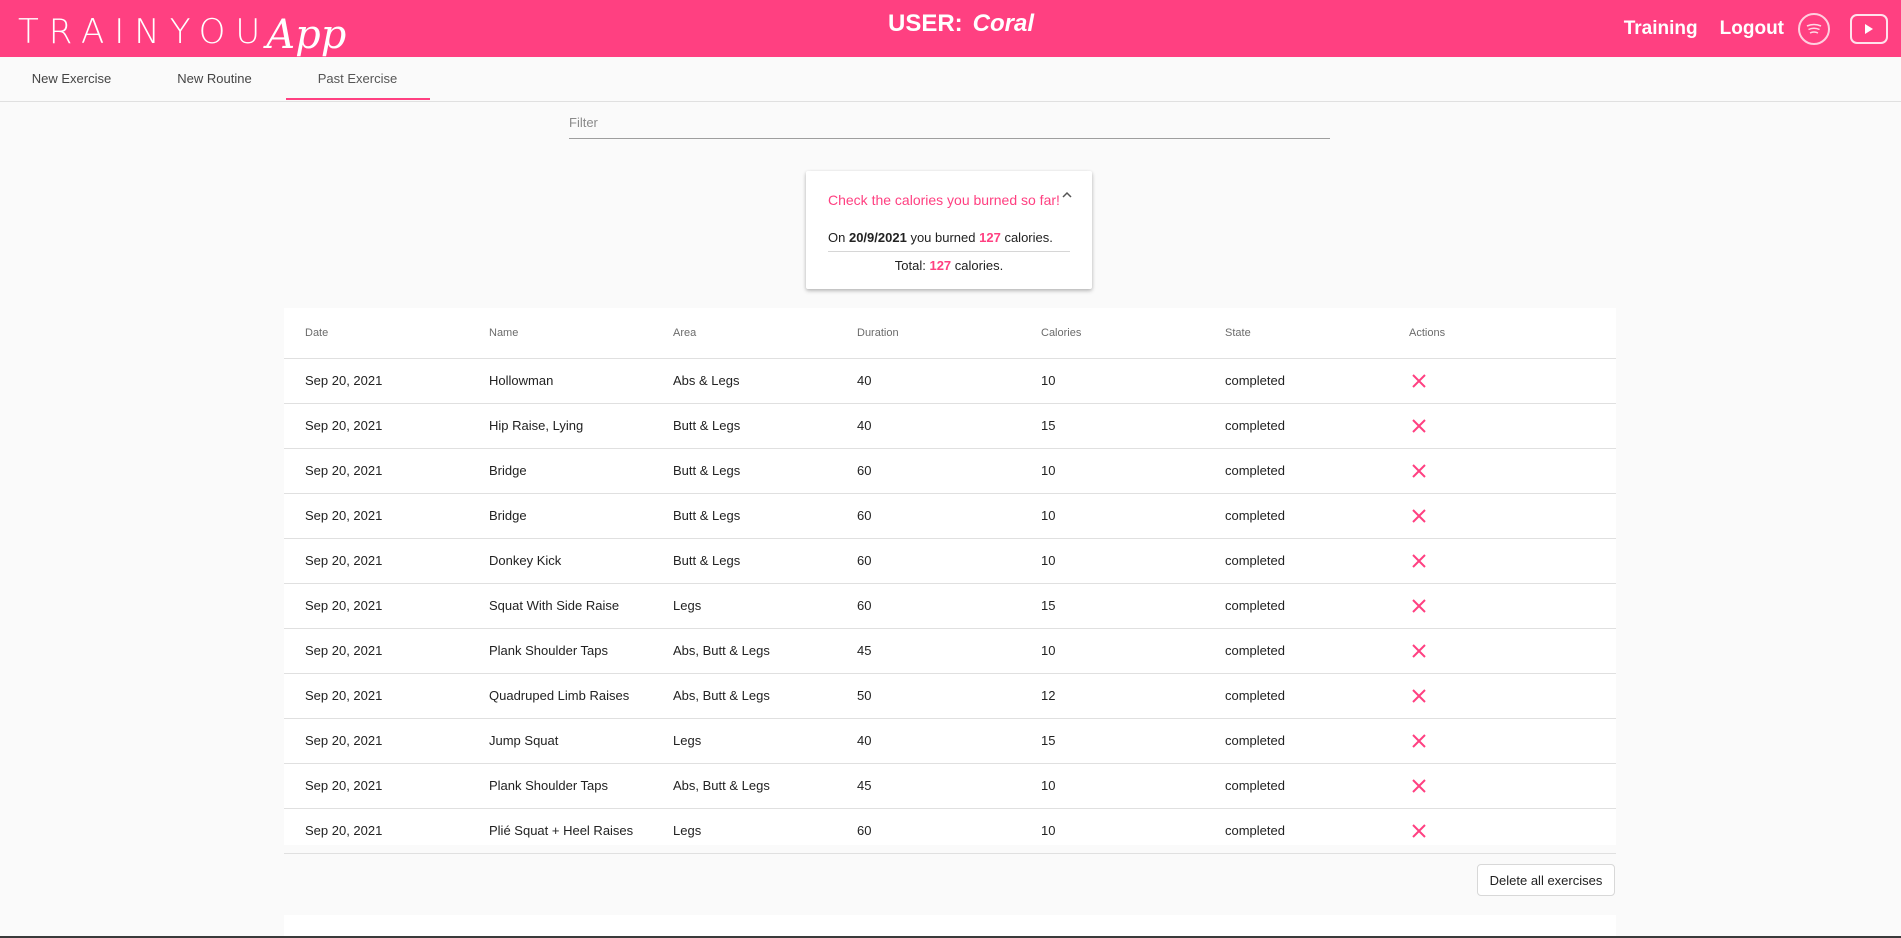 The width and height of the screenshot is (1901, 938). I want to click on top-toolbar: TRAINYOU App USER: Coral Training Logout, so click(950, 29).